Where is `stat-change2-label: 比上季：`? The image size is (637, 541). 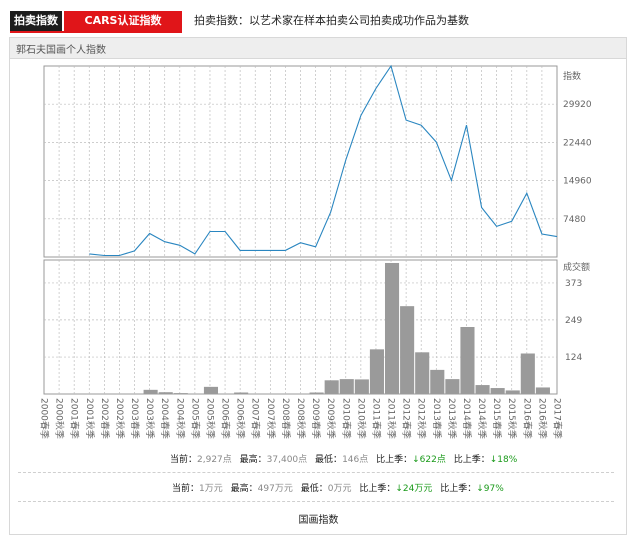 stat-change2-label: 比上季： is located at coordinates (471, 460).